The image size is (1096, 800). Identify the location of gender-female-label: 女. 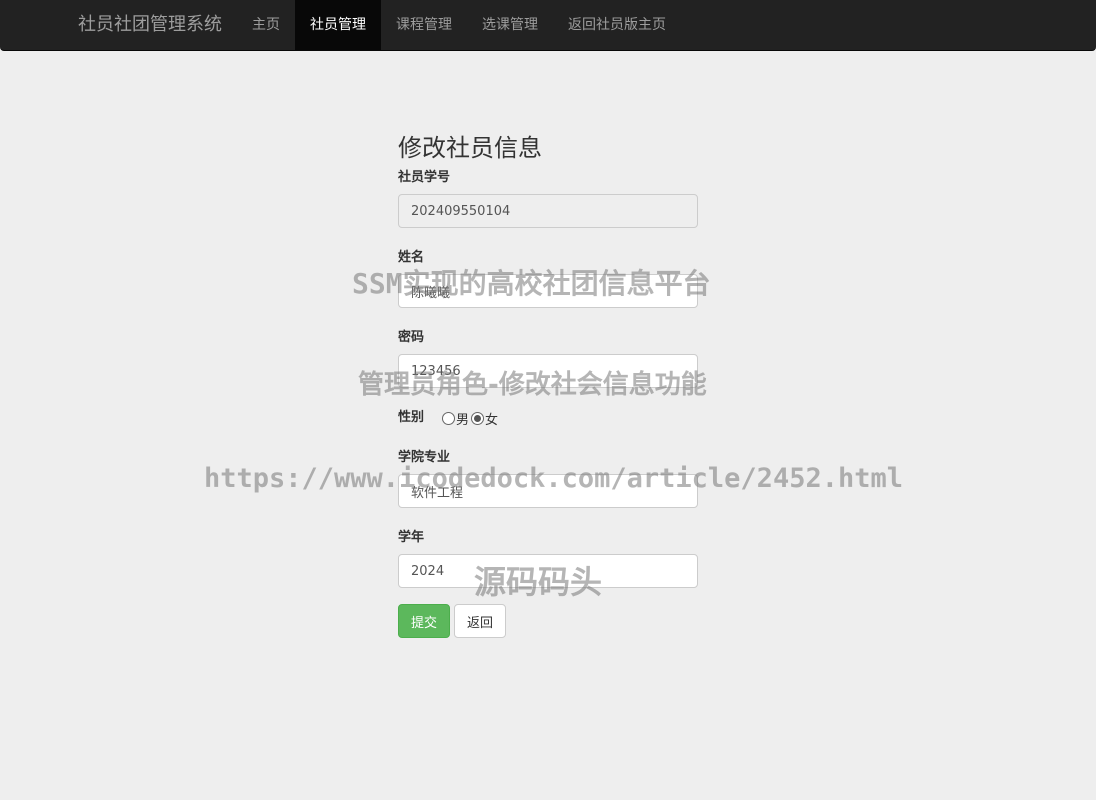
(492, 420).